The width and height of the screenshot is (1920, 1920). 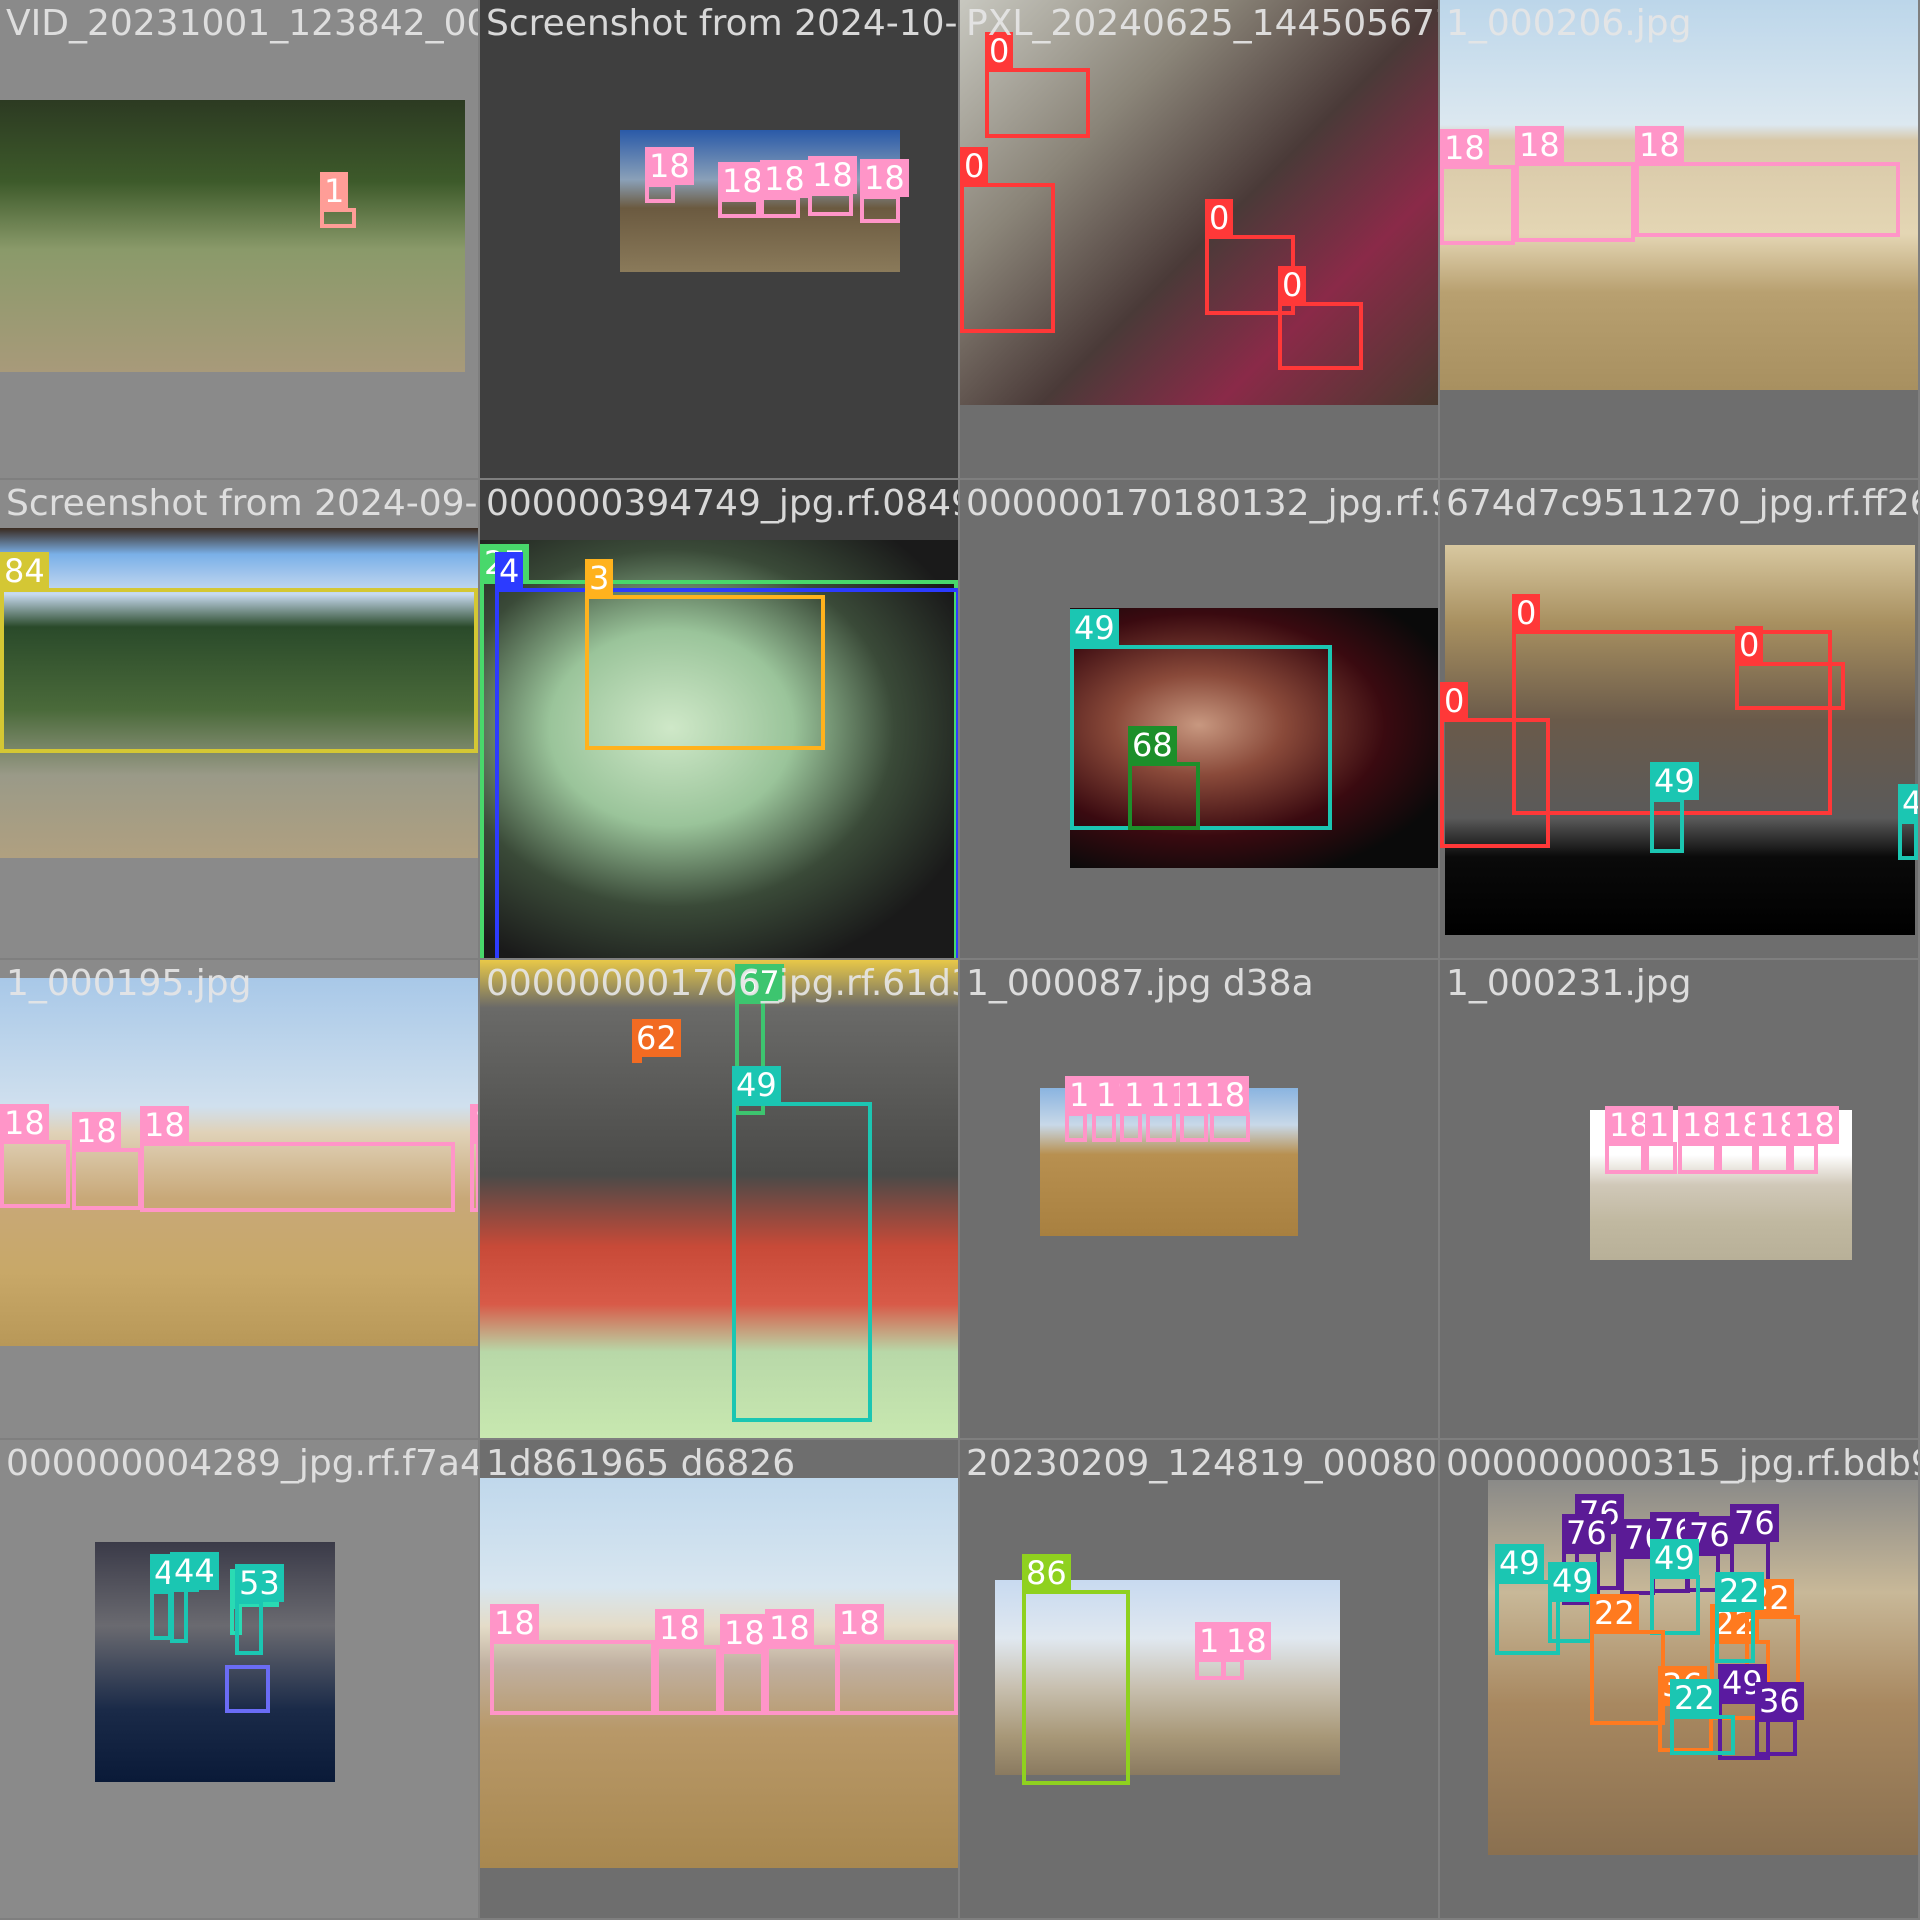 What do you see at coordinates (1140, 983) in the screenshot?
I see `tile-filename: 1_000087.jpg d38a` at bounding box center [1140, 983].